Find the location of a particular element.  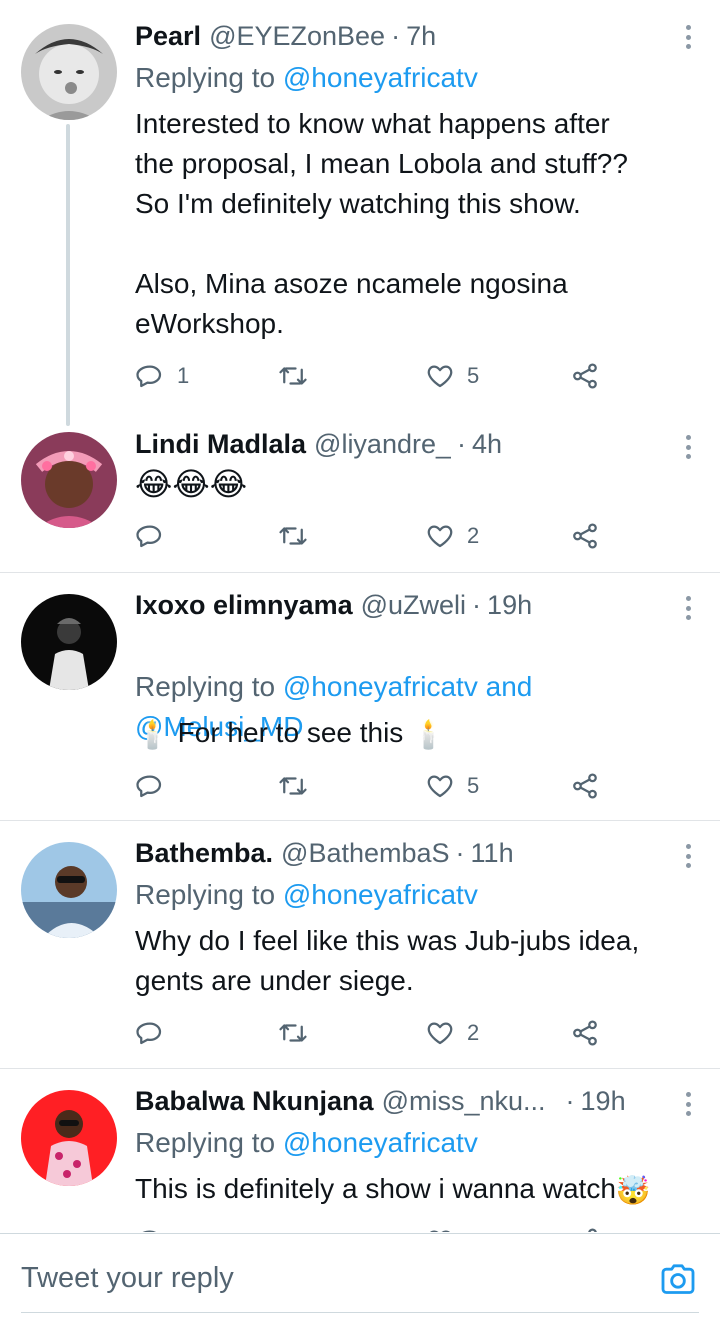

author-handle: @EYEZonBee is located at coordinates (297, 36).